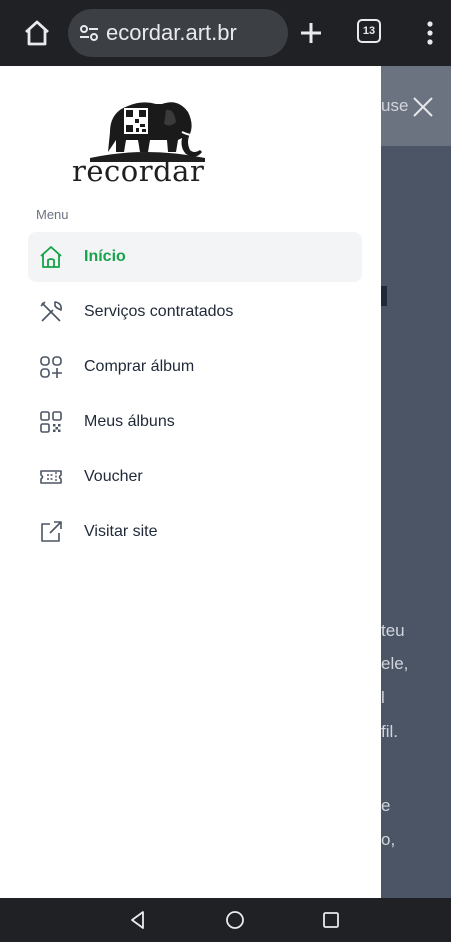 The height and width of the screenshot is (942, 451). I want to click on background-text-line: fil., so click(389, 731).